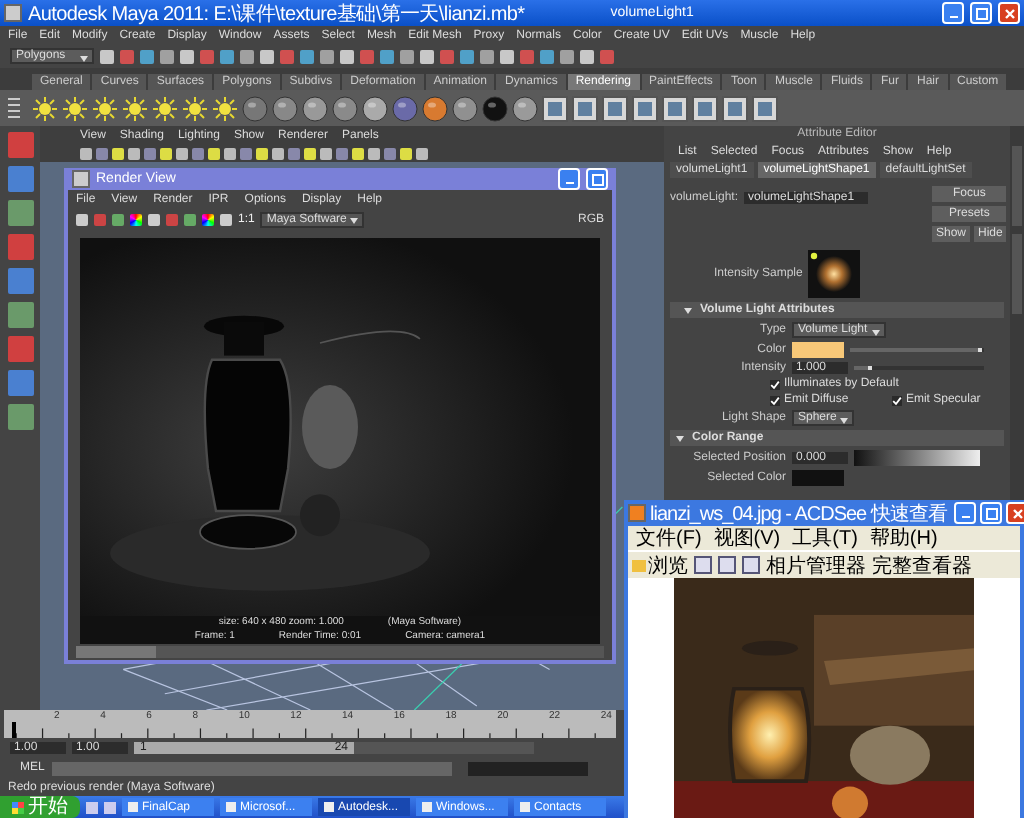 This screenshot has height=818, width=1024. What do you see at coordinates (14, 730) in the screenshot?
I see `current-time-marker` at bounding box center [14, 730].